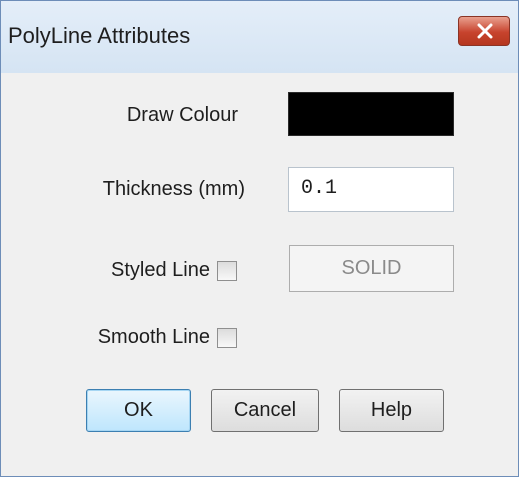 The width and height of the screenshot is (520, 478). I want to click on thickness-input: 0.1, so click(371, 189).